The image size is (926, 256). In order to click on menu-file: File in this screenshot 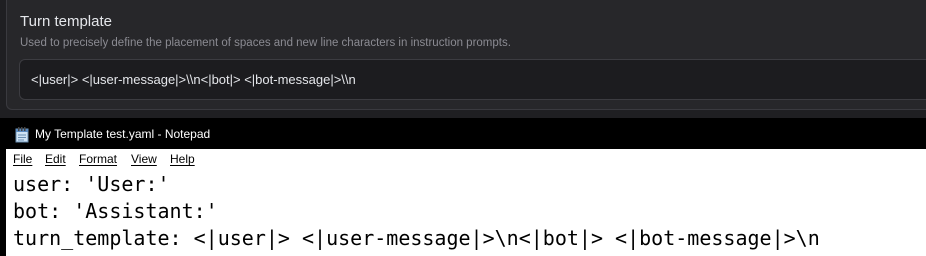, I will do `click(22, 159)`.